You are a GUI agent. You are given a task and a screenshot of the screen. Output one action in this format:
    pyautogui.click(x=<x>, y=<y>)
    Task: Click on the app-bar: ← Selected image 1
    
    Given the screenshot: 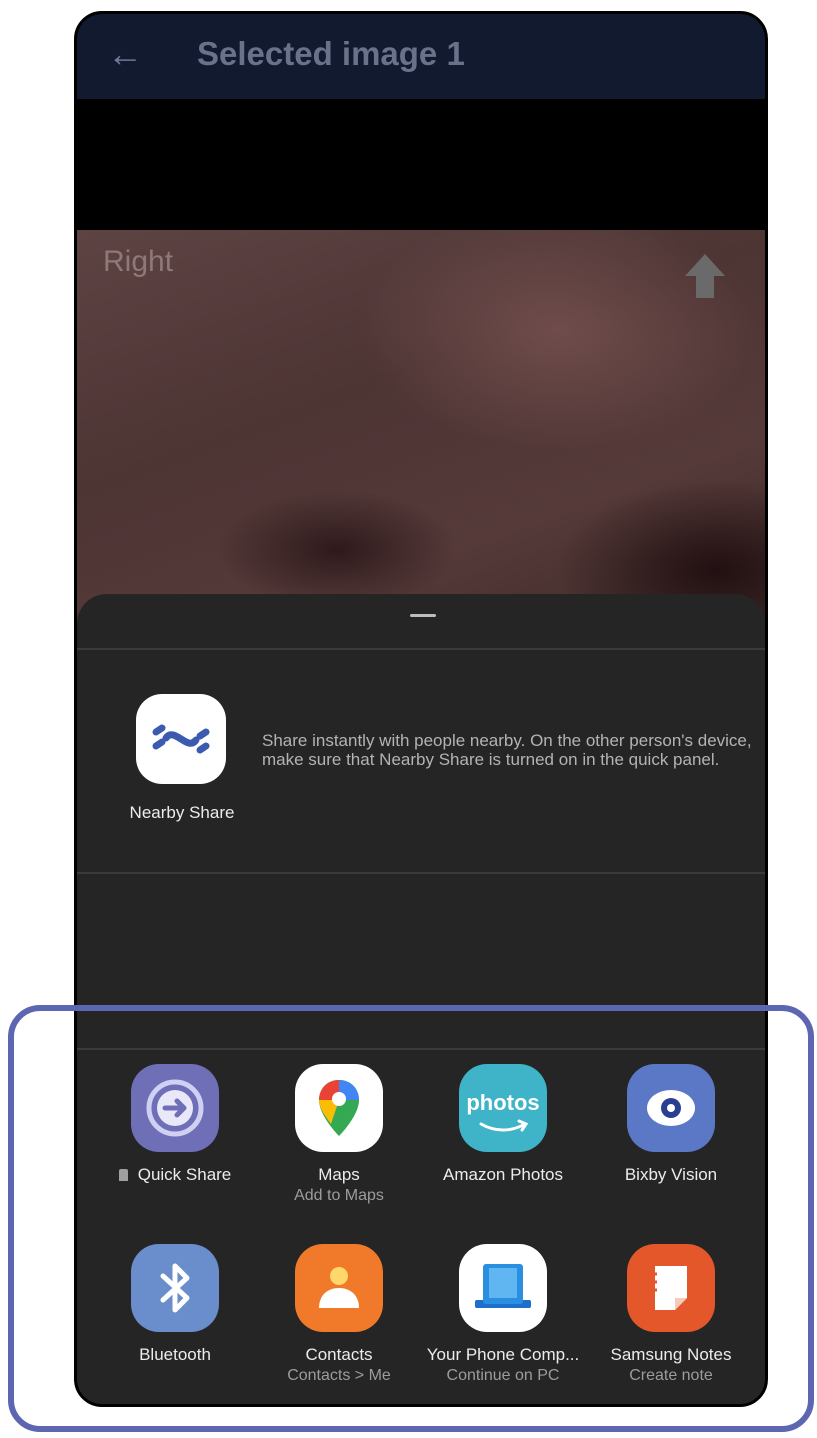 What is the action you would take?
    pyautogui.click(x=421, y=56)
    